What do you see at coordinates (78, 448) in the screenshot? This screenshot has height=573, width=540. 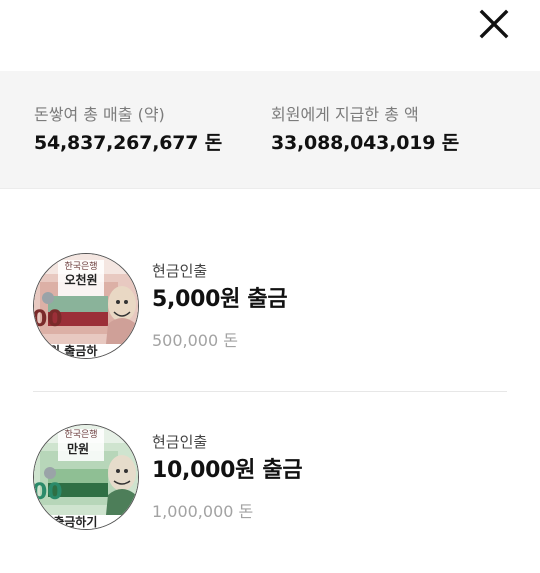 I see `note-name-text: 만원` at bounding box center [78, 448].